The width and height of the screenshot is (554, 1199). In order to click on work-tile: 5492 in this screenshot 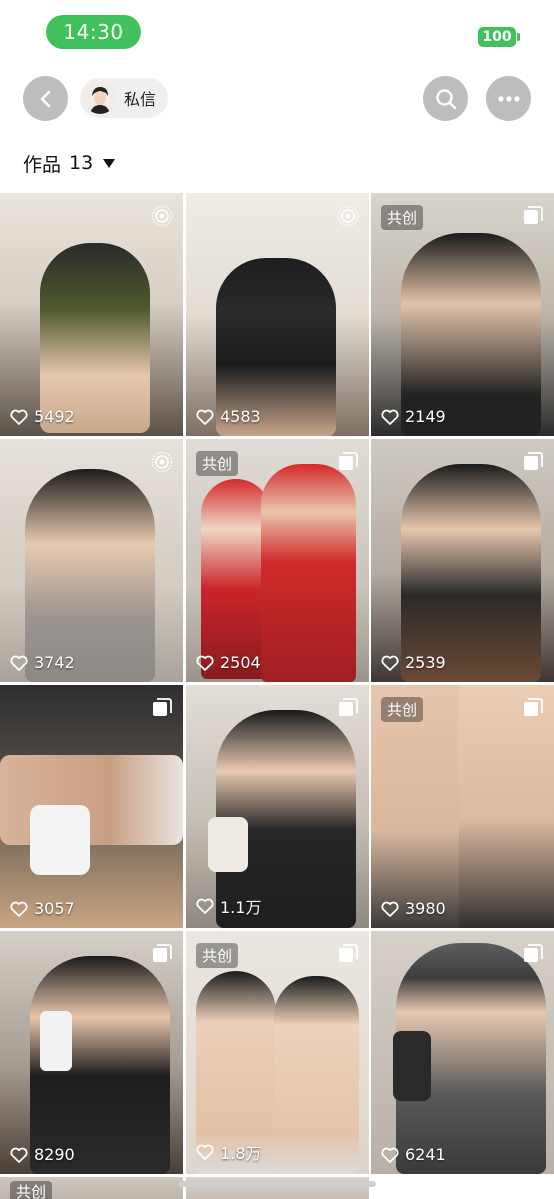, I will do `click(91, 314)`.